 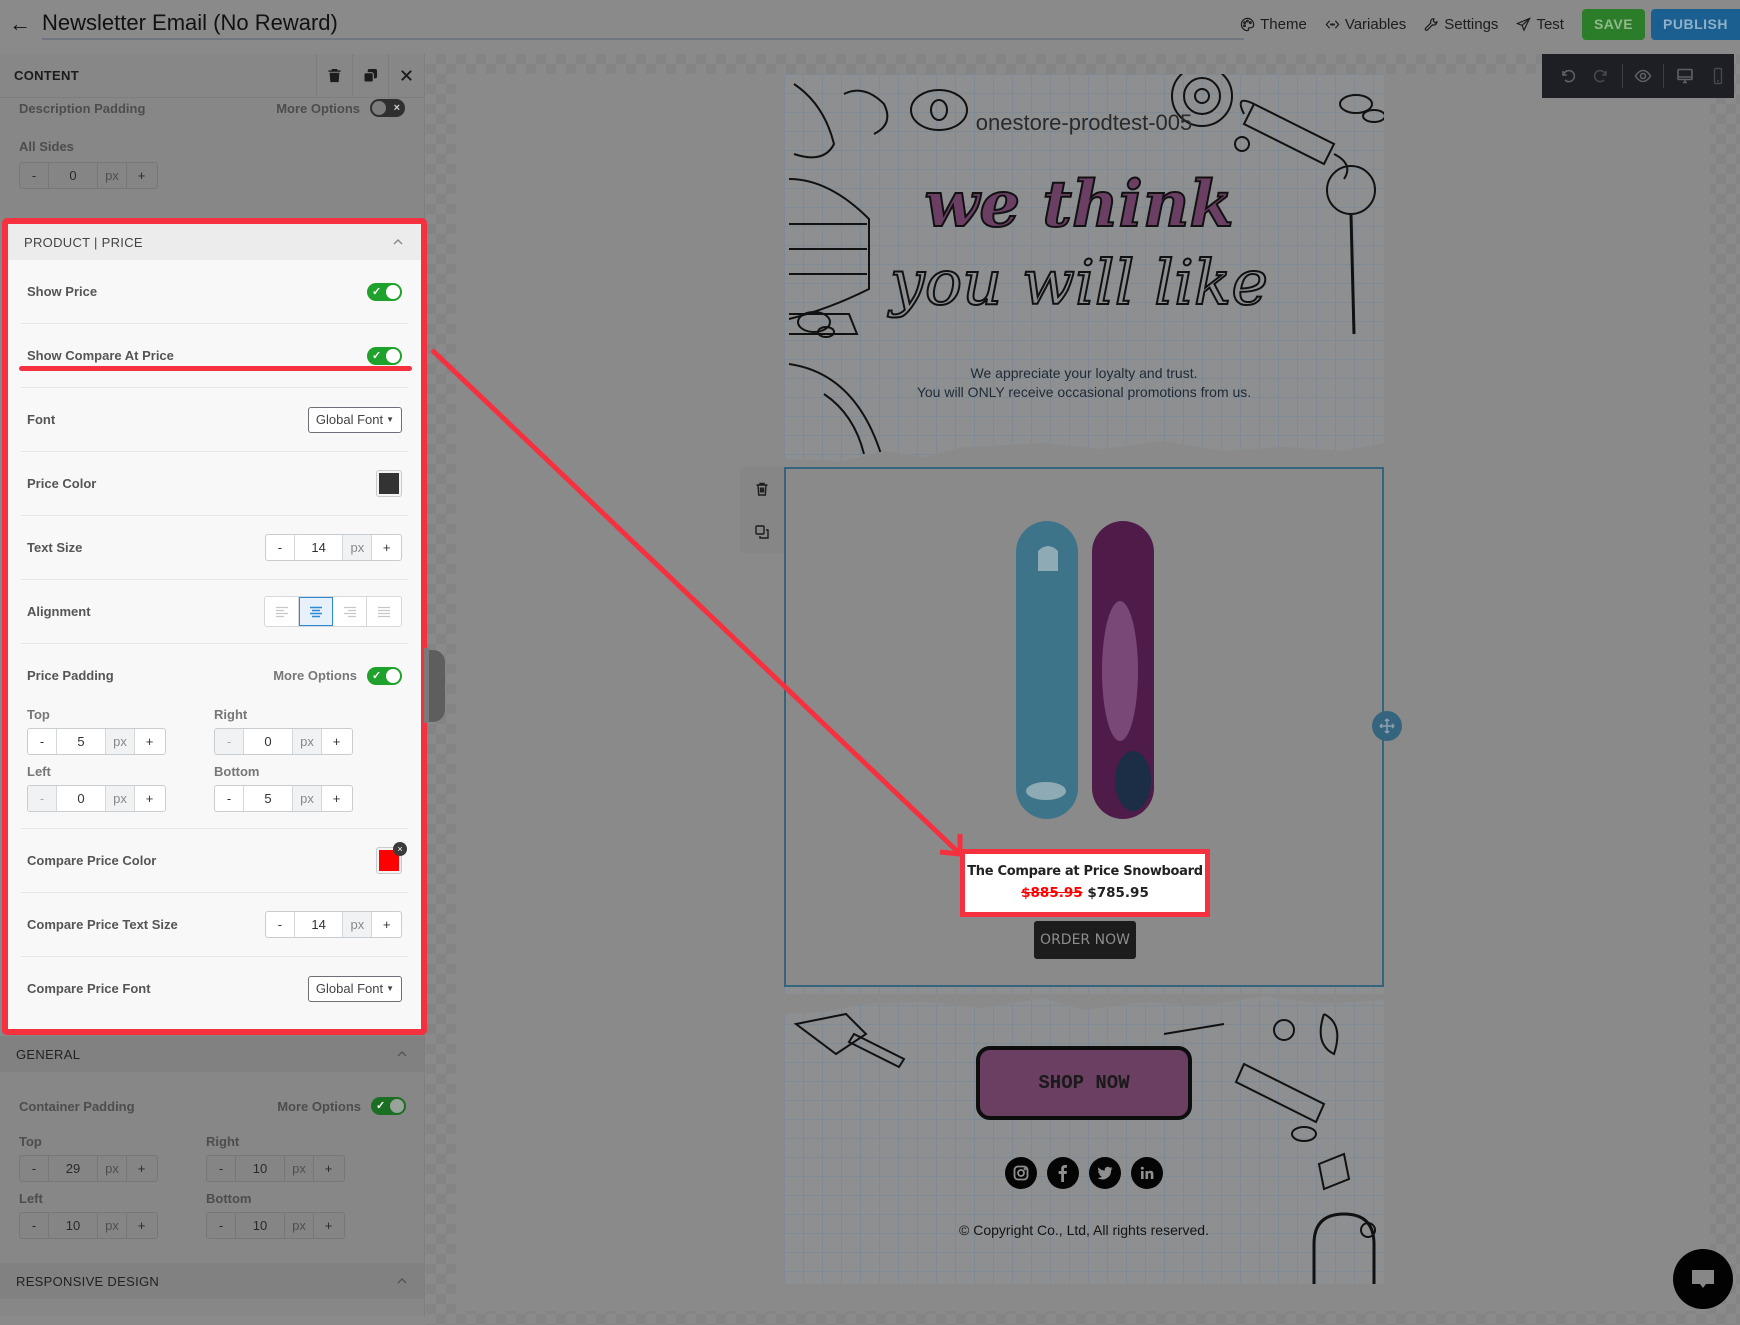 I want to click on publish-button: PUBLISH, so click(x=1695, y=24).